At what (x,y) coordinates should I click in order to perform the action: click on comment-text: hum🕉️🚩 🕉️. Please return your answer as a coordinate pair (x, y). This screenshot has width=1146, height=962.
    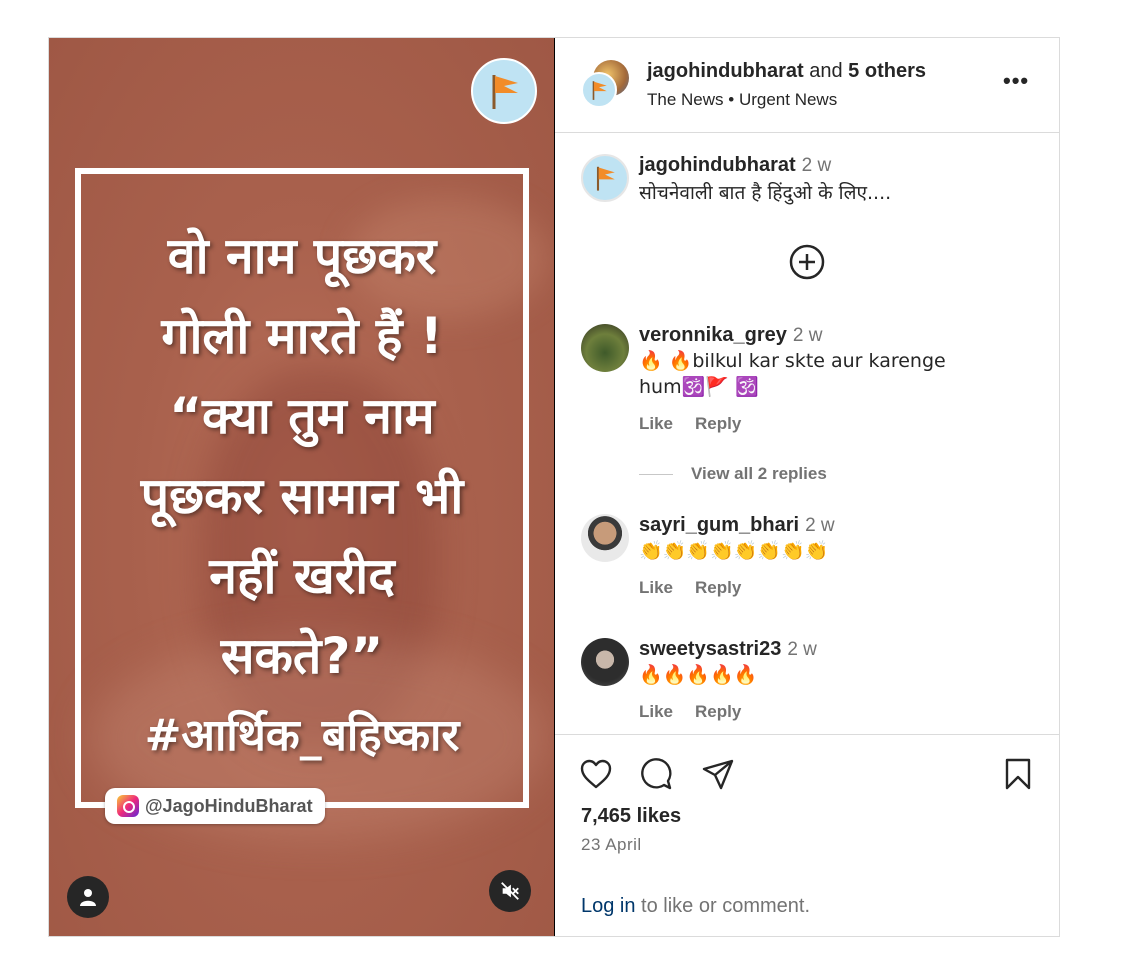
    Looking at the image, I should click on (699, 387).